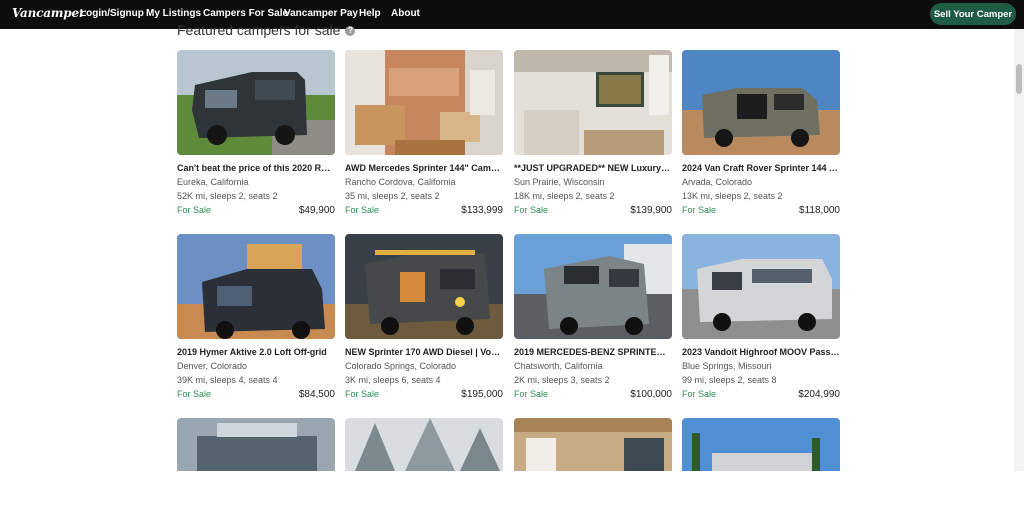  I want to click on listing-stats: 2K mi, sleeps 3, seats 2, so click(562, 380).